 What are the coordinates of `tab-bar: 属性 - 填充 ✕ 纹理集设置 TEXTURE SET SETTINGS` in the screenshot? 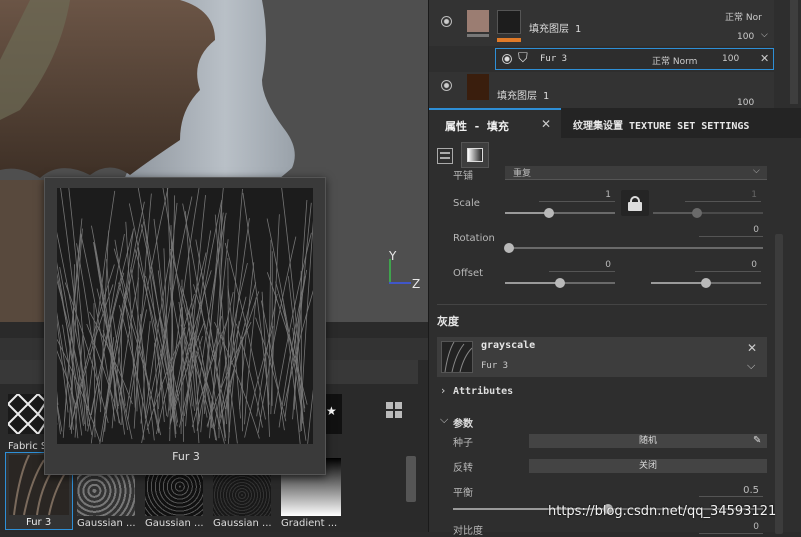 It's located at (615, 123).